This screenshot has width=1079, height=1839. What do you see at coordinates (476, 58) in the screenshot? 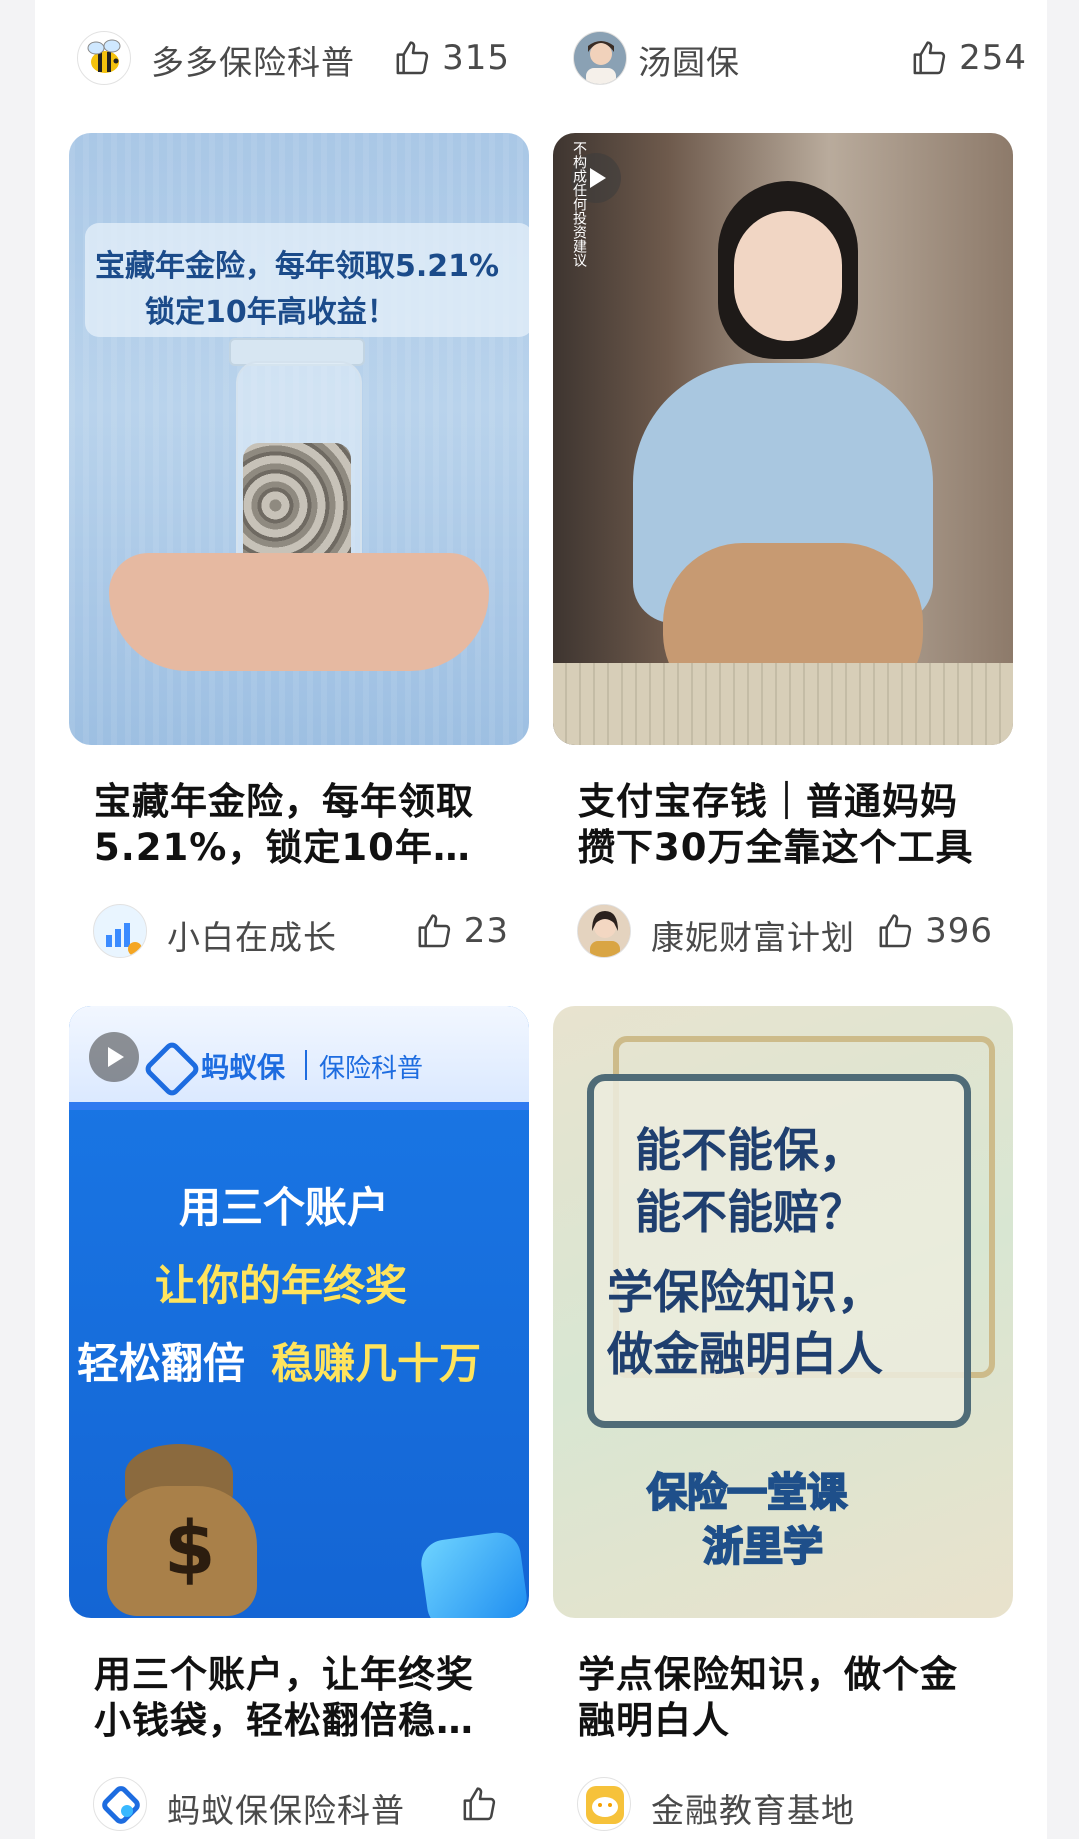
I see `like-count: 315` at bounding box center [476, 58].